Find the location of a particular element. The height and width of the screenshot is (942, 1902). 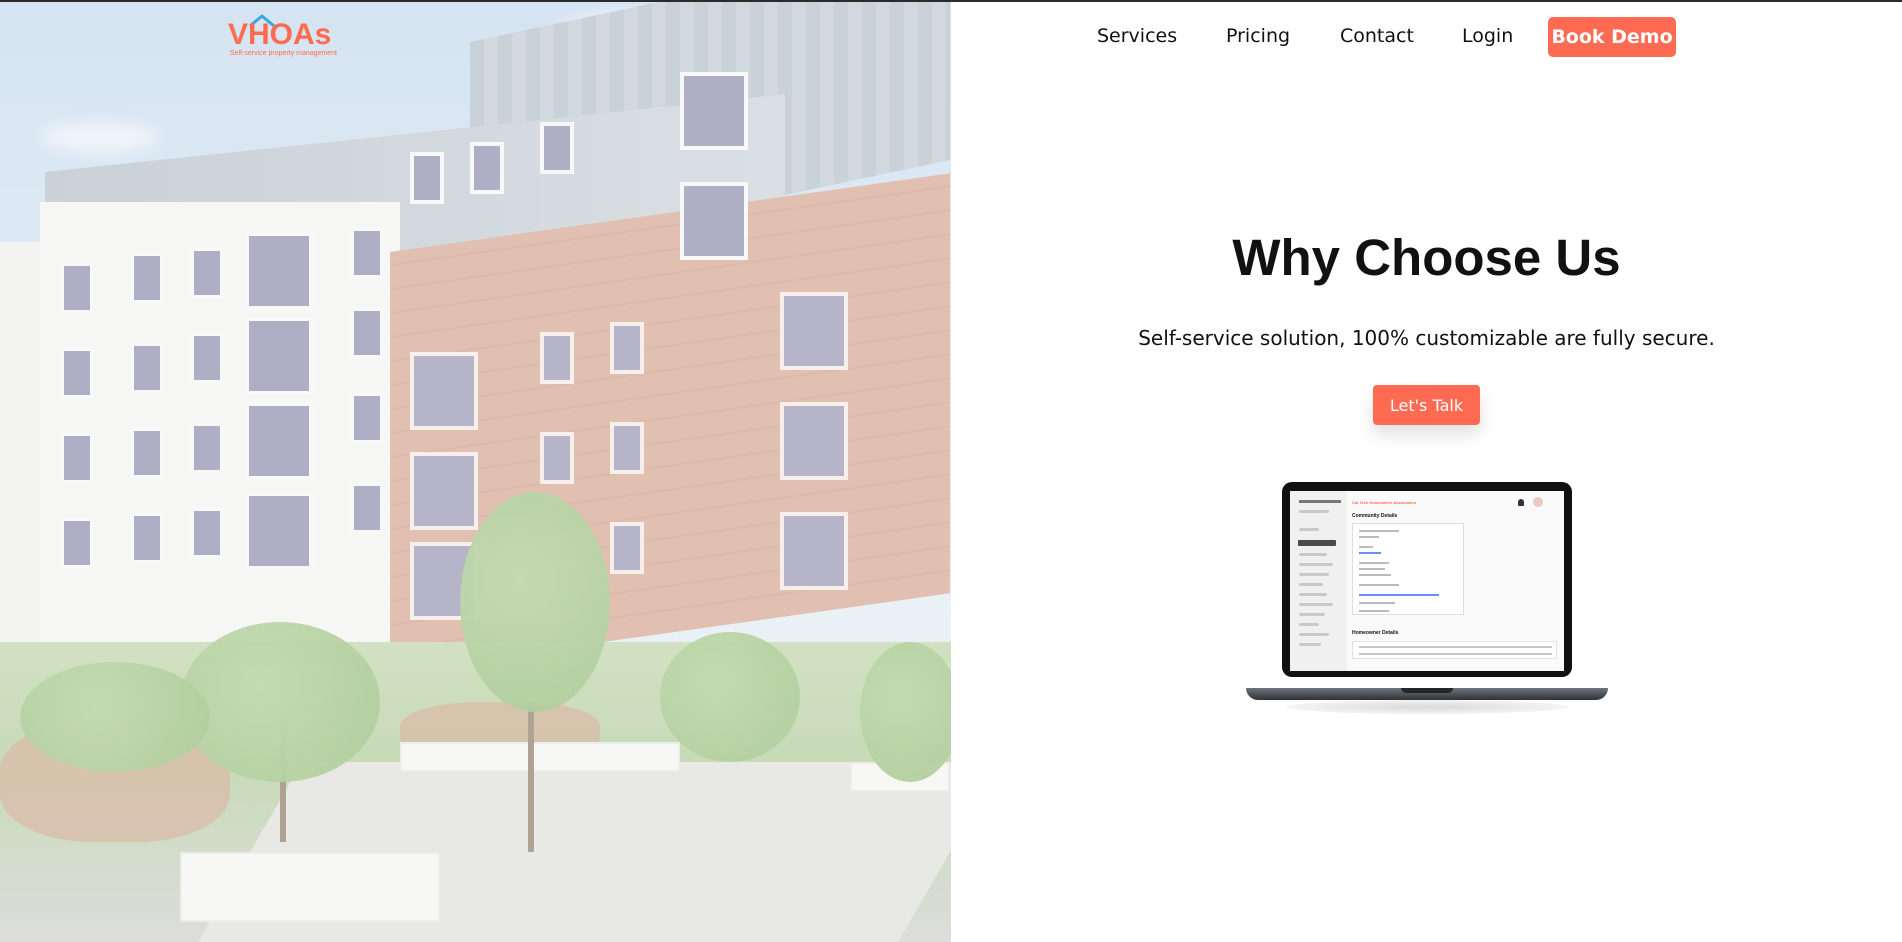

laptop-notch is located at coordinates (1427, 690).